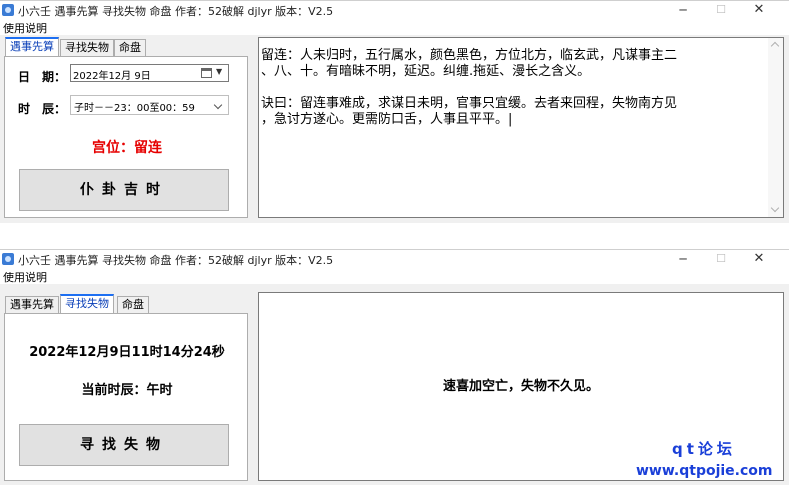 Image resolution: width=789 pixels, height=485 pixels. What do you see at coordinates (469, 55) in the screenshot?
I see `result-line-1: 留连：人未归时，五行属水，颜色黑色，方位北方，临玄武，凡谋事主二` at bounding box center [469, 55].